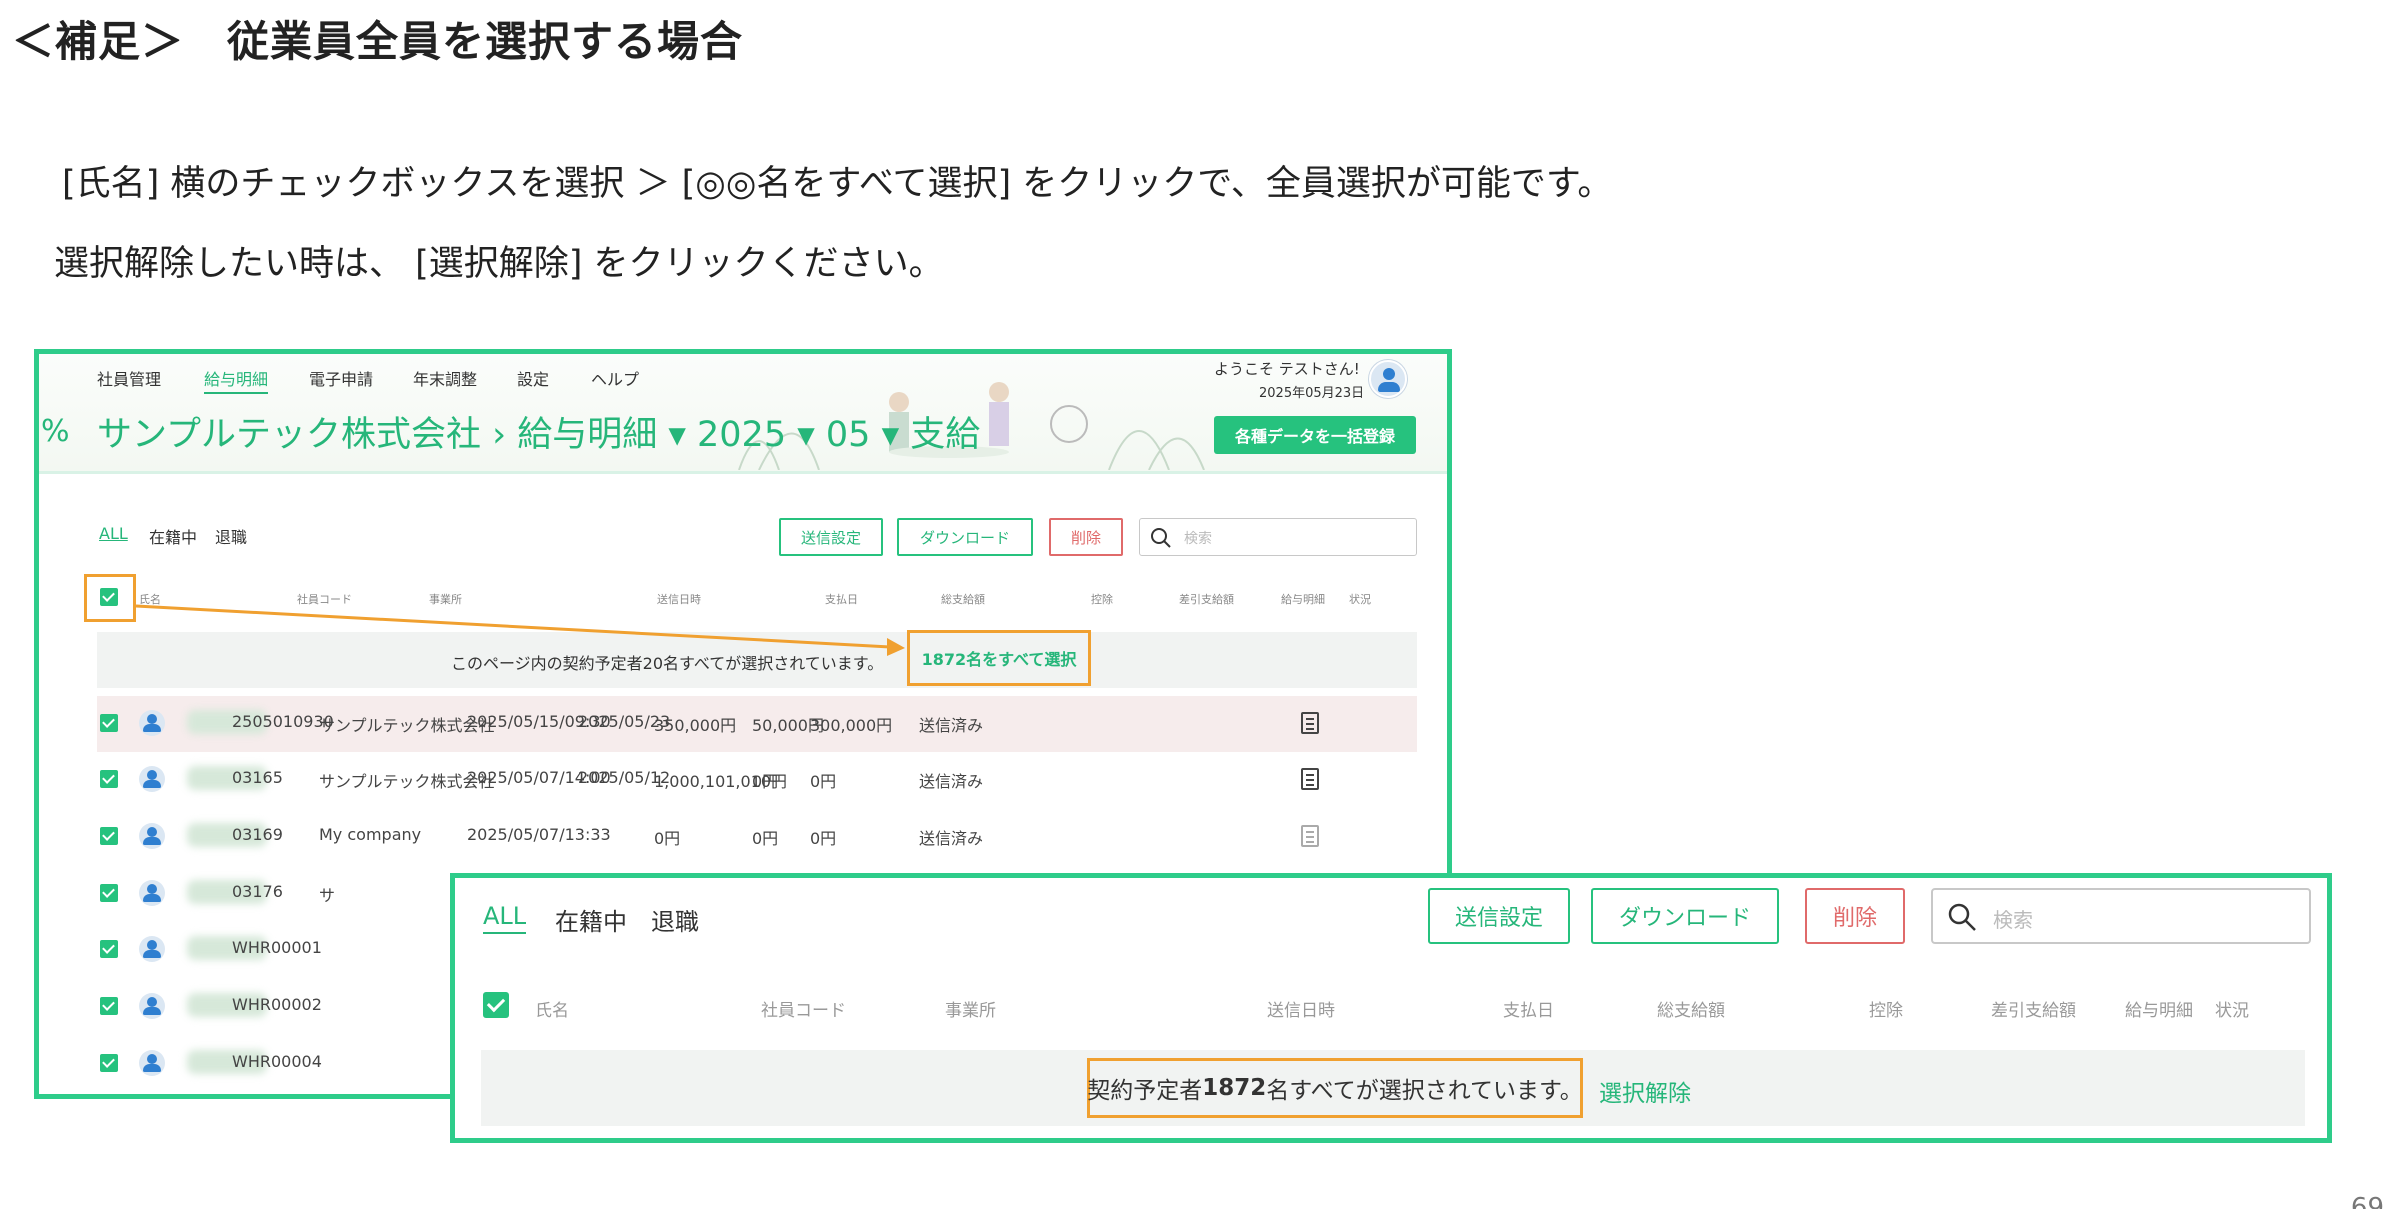 The height and width of the screenshot is (1209, 2400). Describe the element at coordinates (257, 777) in the screenshot. I see `row-employee-code: 03165` at that location.